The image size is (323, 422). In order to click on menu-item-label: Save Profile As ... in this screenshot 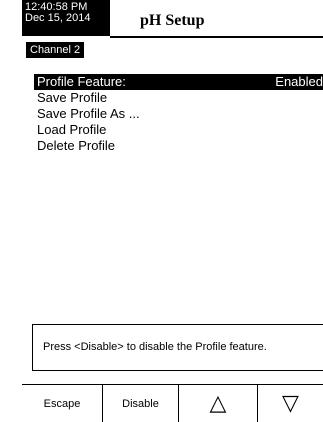, I will do `click(88, 113)`.